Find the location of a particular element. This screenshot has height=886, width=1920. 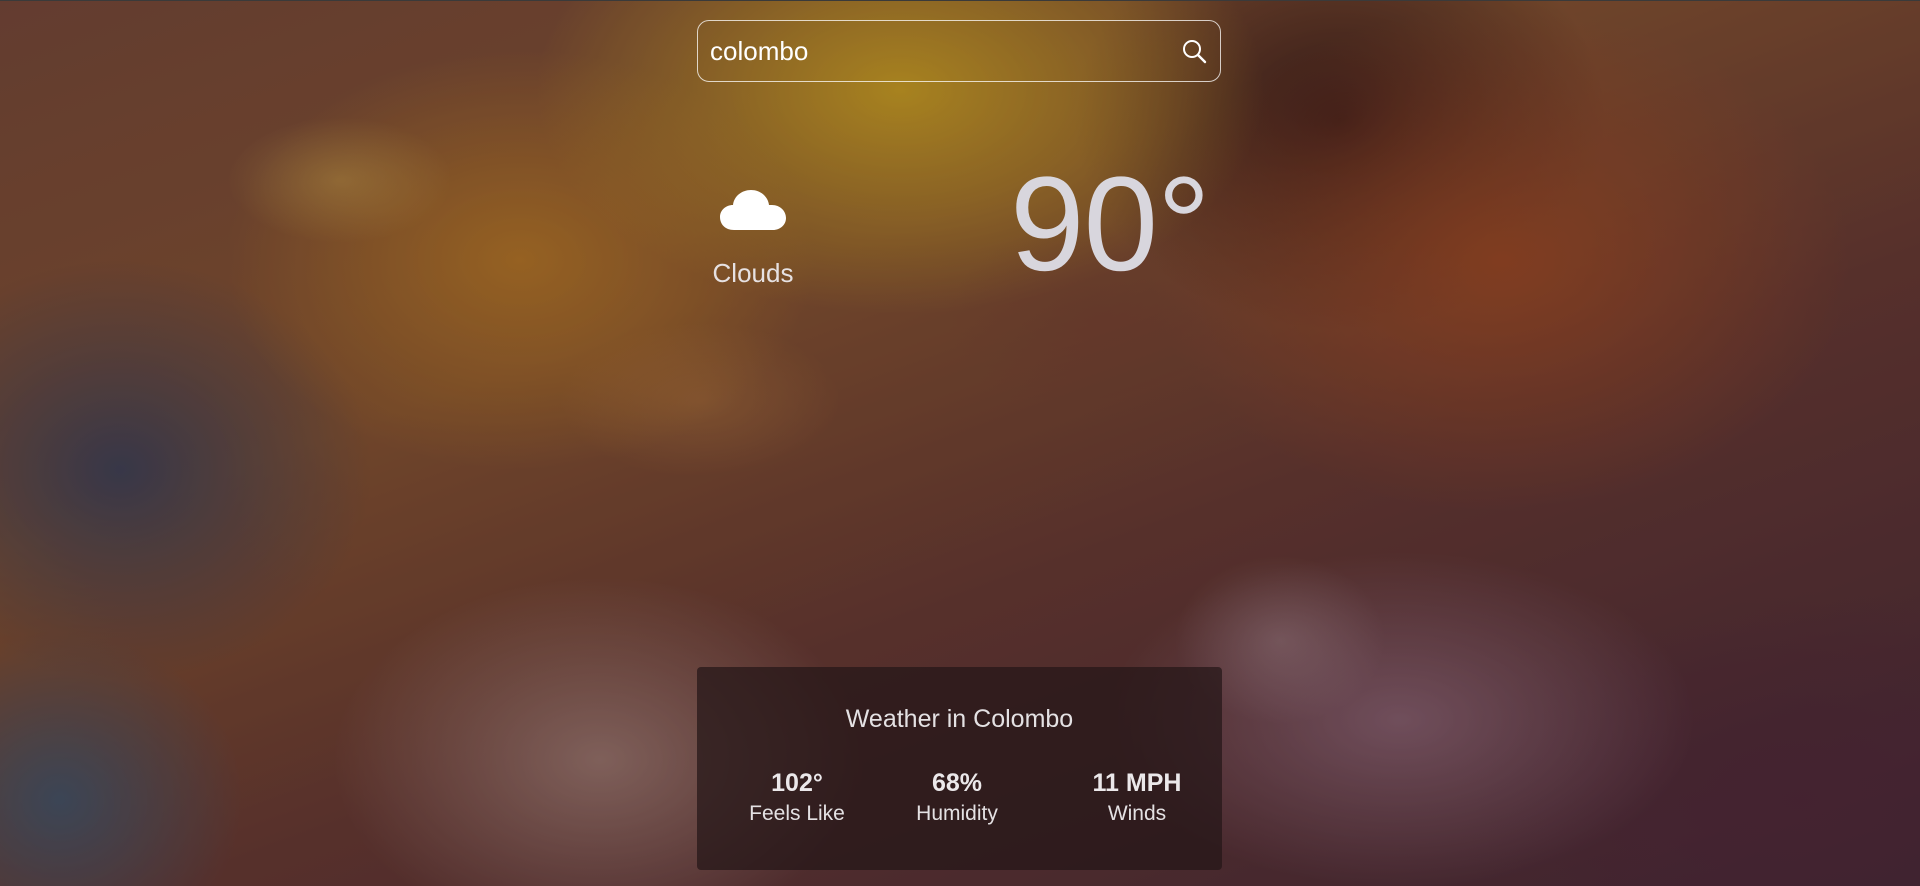

stat-value: 11 MPH is located at coordinates (1137, 783).